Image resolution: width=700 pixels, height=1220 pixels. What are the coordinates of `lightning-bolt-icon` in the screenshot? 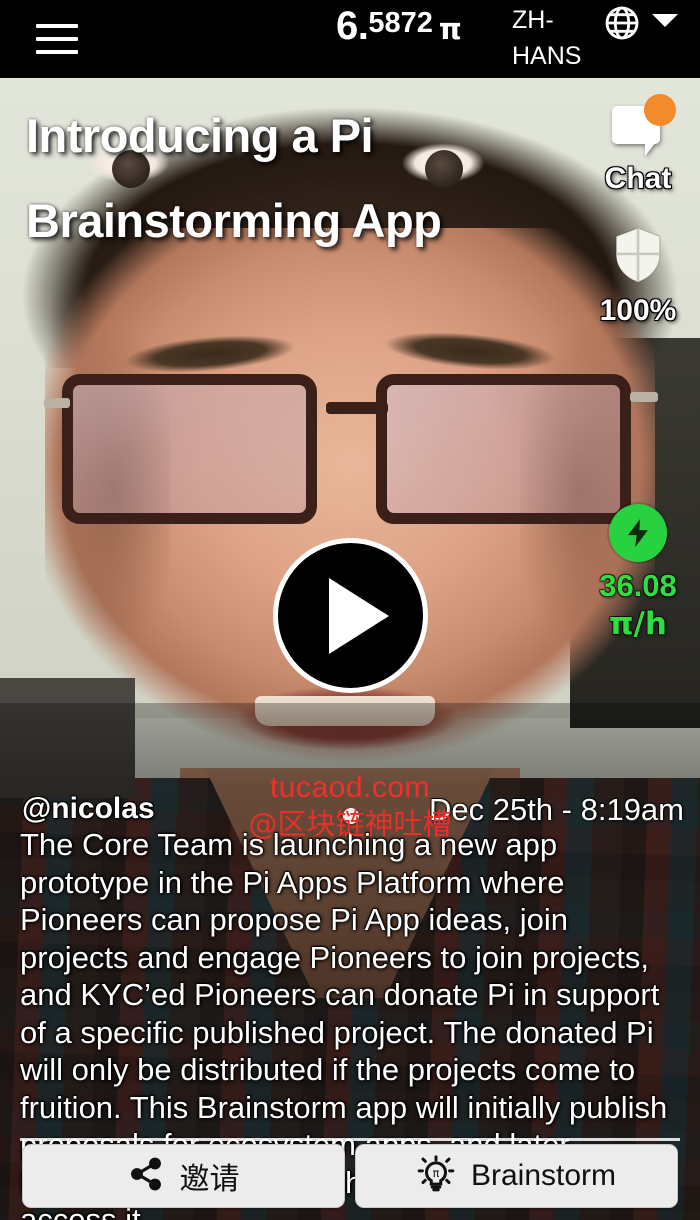 It's located at (638, 533).